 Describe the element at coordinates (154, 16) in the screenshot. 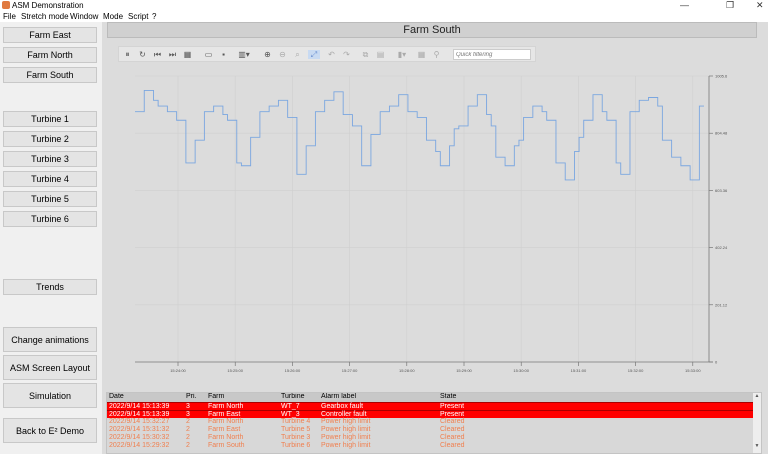

I see `menu-help: ?` at that location.